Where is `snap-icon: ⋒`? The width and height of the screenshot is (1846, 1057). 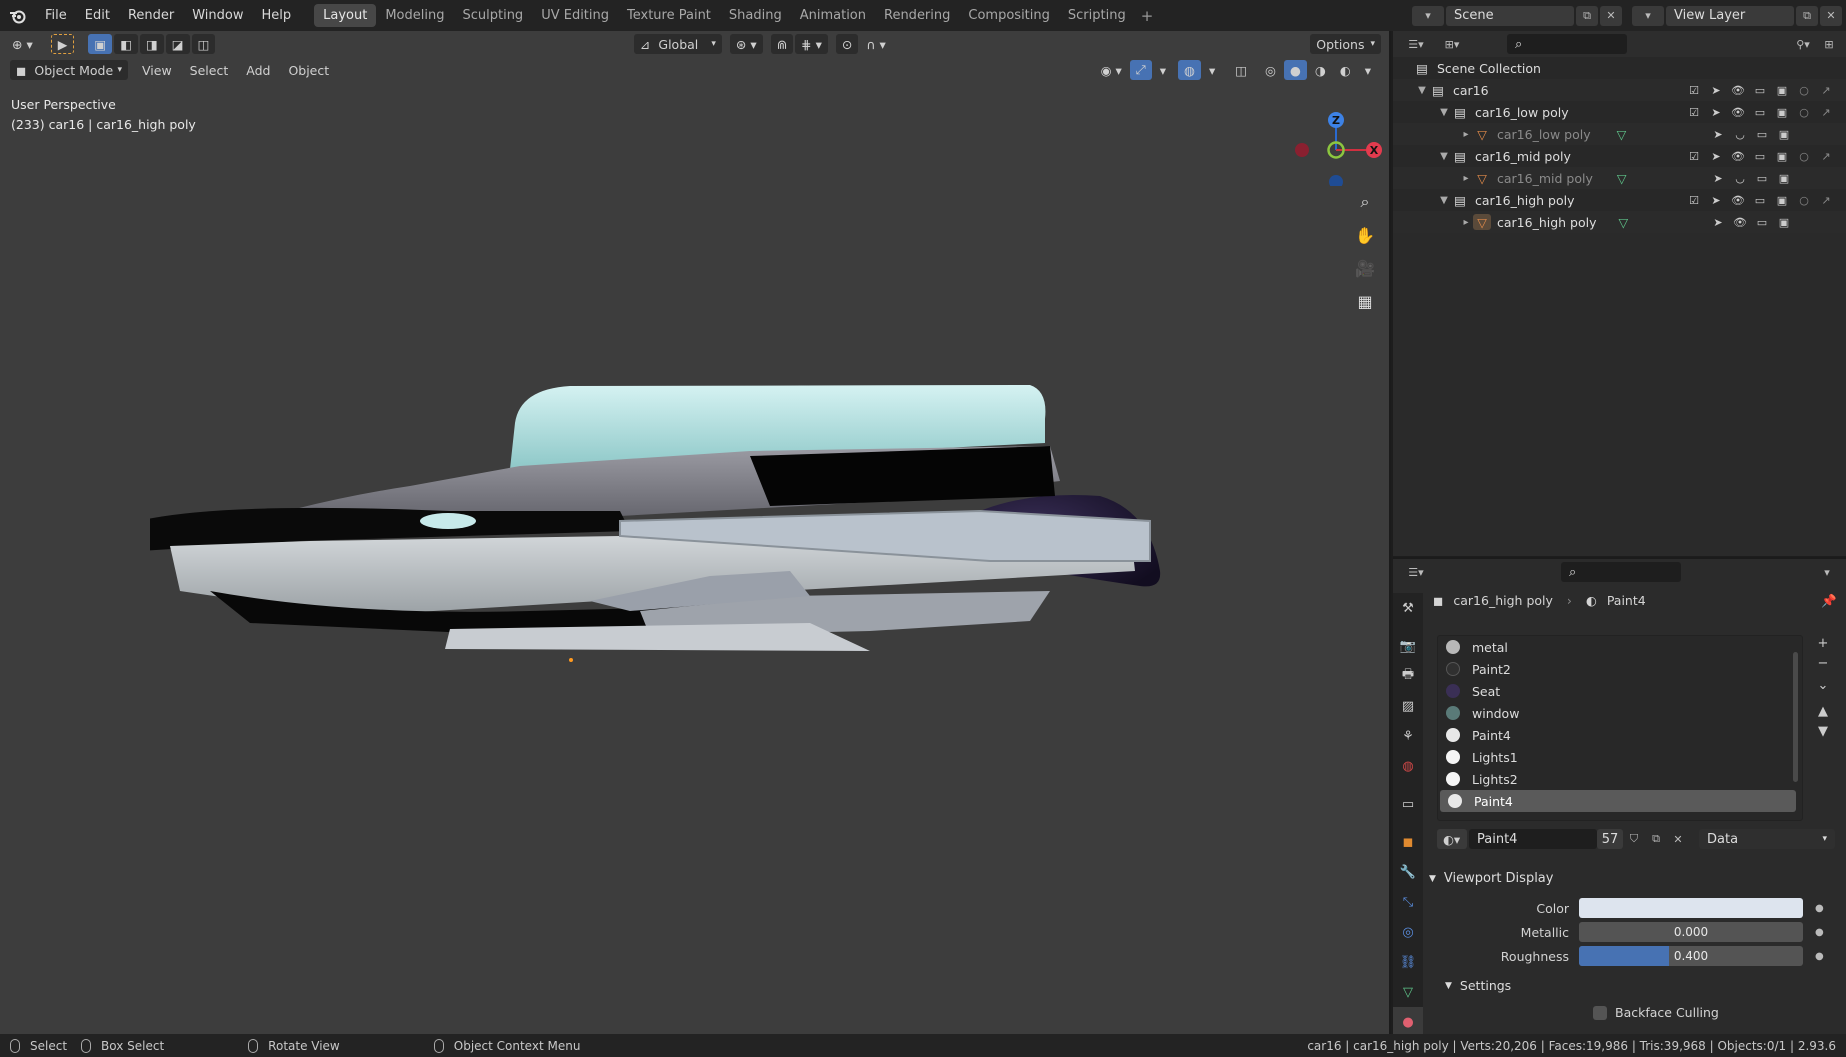 snap-icon: ⋒ is located at coordinates (782, 44).